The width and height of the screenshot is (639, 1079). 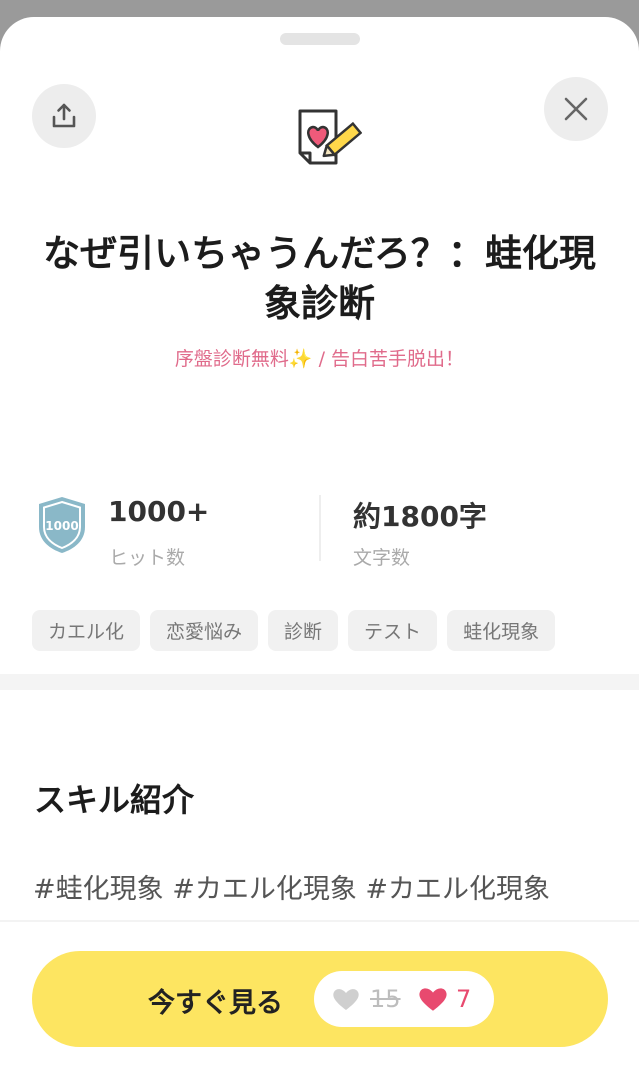 What do you see at coordinates (204, 630) in the screenshot?
I see `tag-chip: 恋愛悩み` at bounding box center [204, 630].